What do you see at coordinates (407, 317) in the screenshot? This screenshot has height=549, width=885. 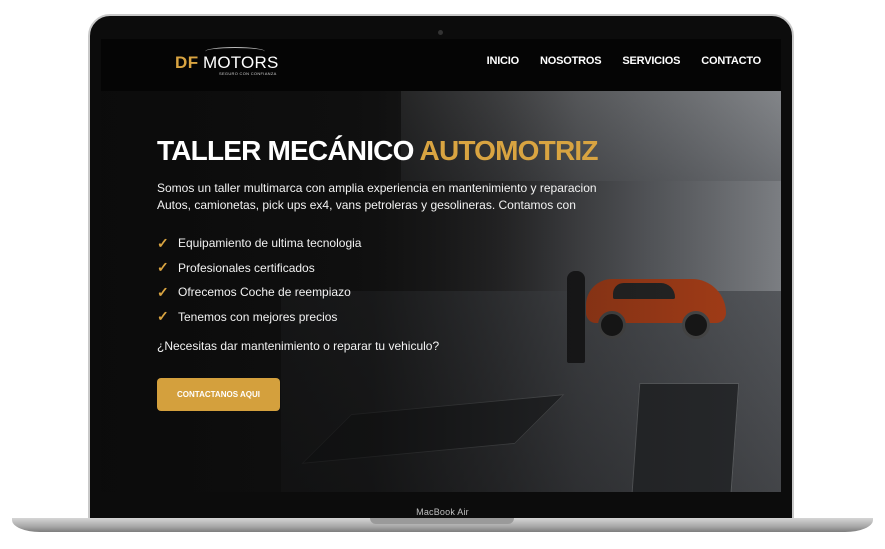 I see `list-item: ✓ Tenemos con mejores precios` at bounding box center [407, 317].